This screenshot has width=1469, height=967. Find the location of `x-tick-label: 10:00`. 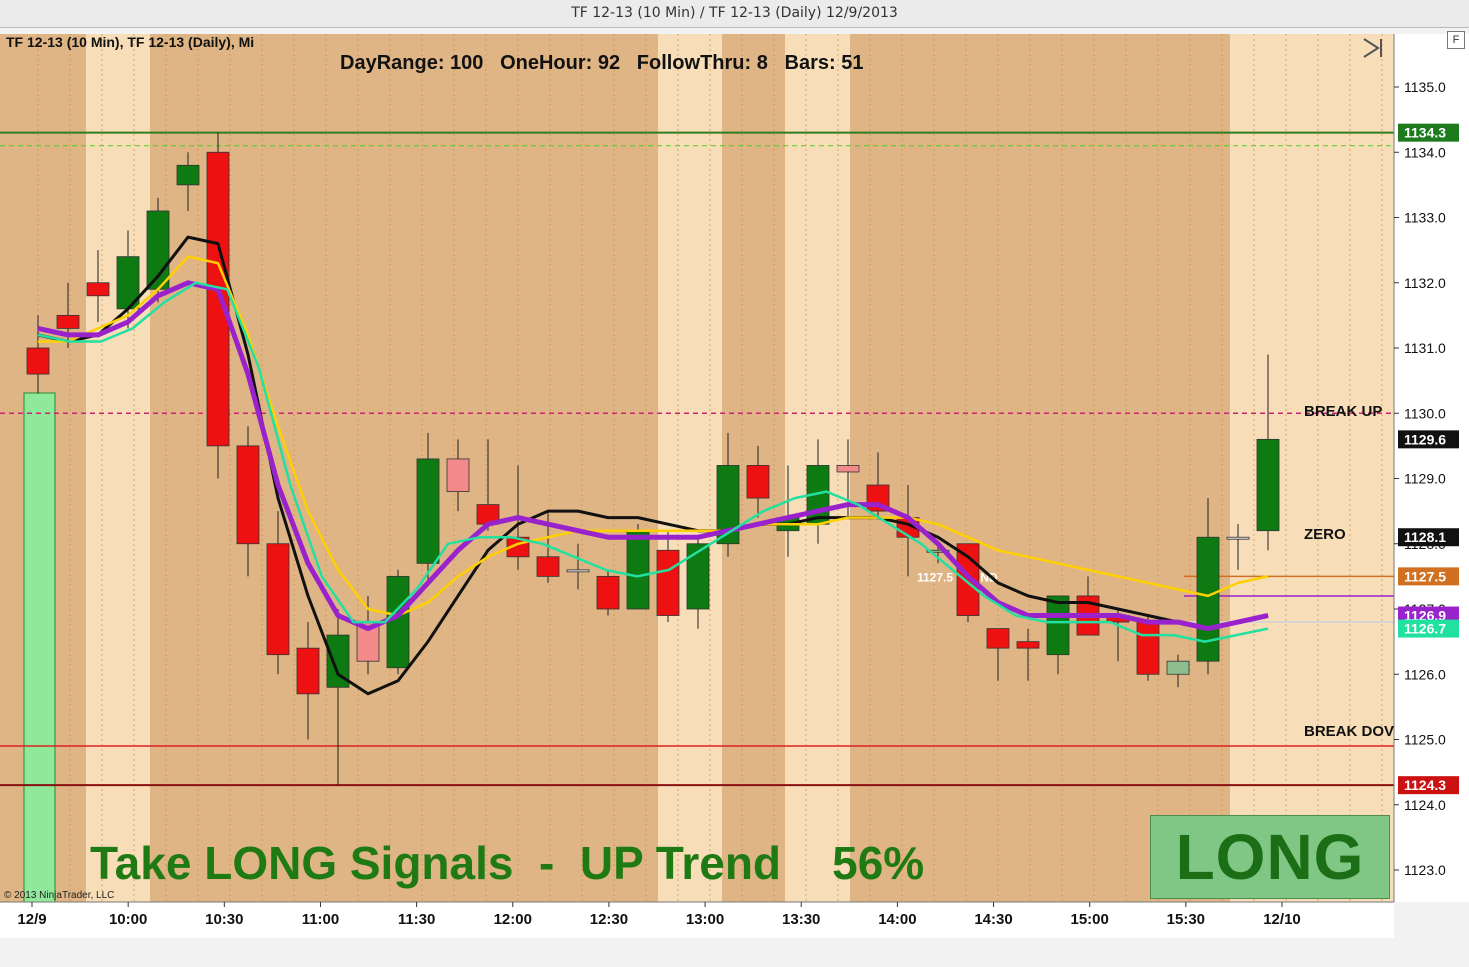

x-tick-label: 10:00 is located at coordinates (128, 919).